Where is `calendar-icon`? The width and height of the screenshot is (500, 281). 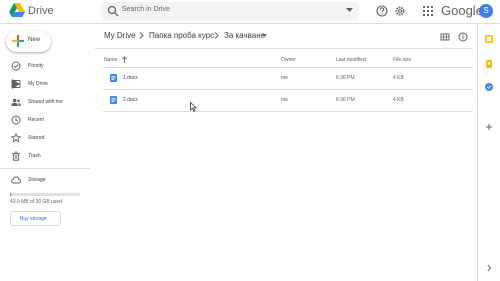
calendar-icon is located at coordinates (489, 39).